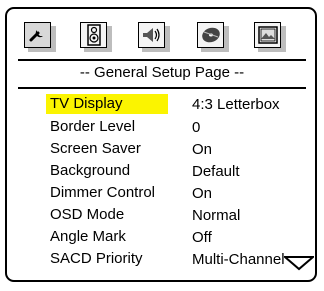 The height and width of the screenshot is (291, 324). Describe the element at coordinates (202, 194) in the screenshot. I see `setting-value-dimmer-control: On` at that location.